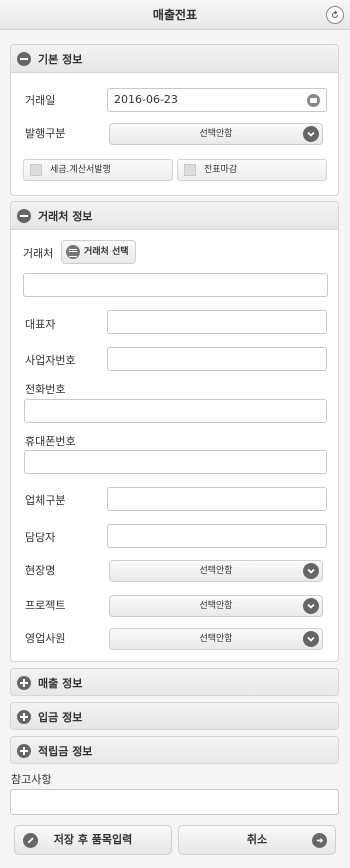 This screenshot has height=868, width=350. What do you see at coordinates (50, 441) in the screenshot?
I see `mobile-label: 휴대폰번호` at bounding box center [50, 441].